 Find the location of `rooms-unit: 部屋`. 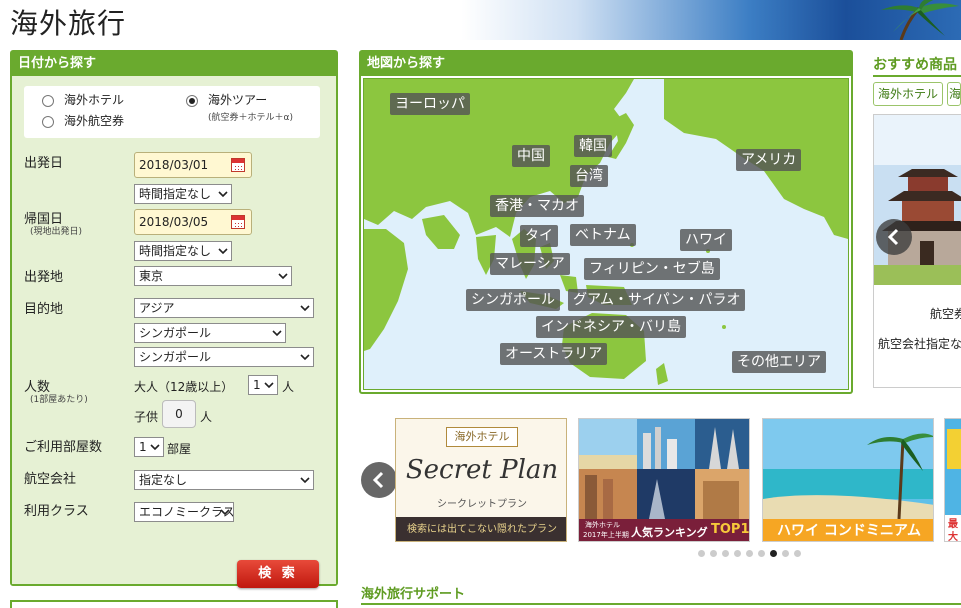

rooms-unit: 部屋 is located at coordinates (179, 449).